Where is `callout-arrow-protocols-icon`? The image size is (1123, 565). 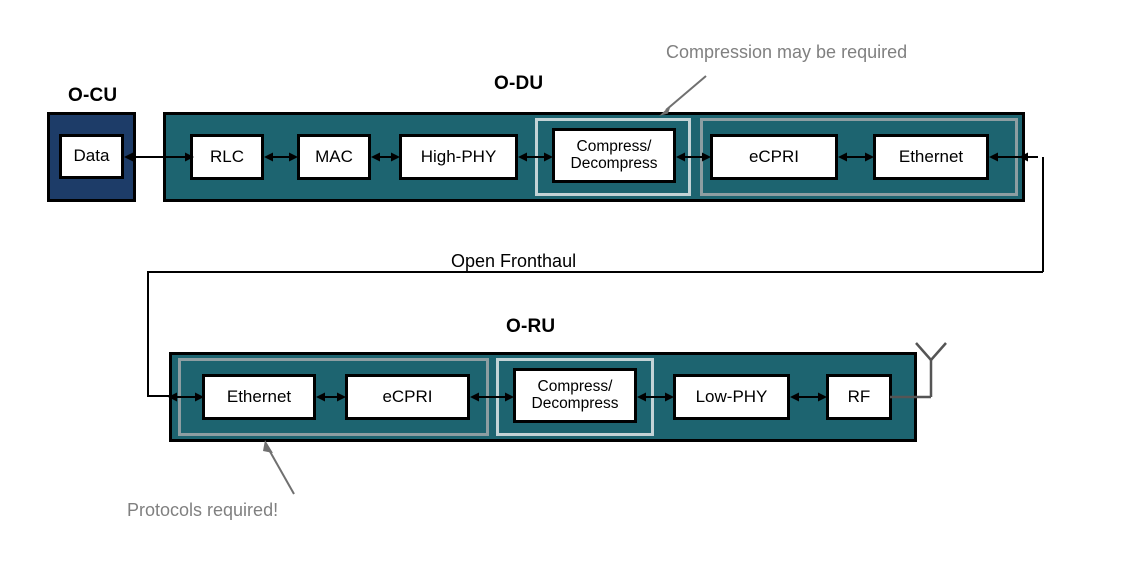
callout-arrow-protocols-icon is located at coordinates (279, 467).